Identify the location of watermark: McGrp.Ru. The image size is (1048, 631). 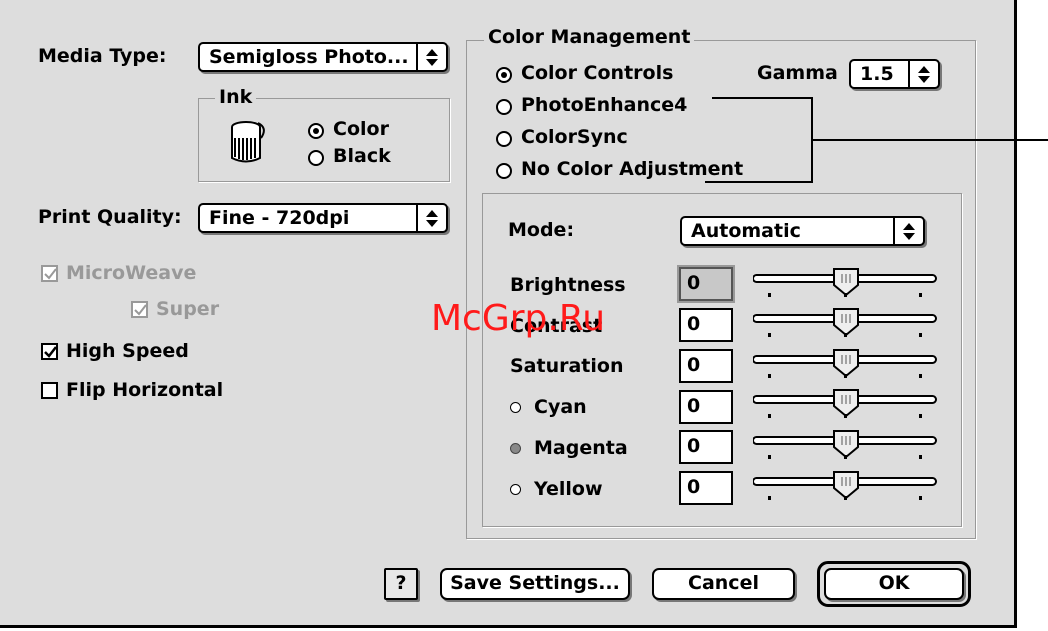
(518, 318).